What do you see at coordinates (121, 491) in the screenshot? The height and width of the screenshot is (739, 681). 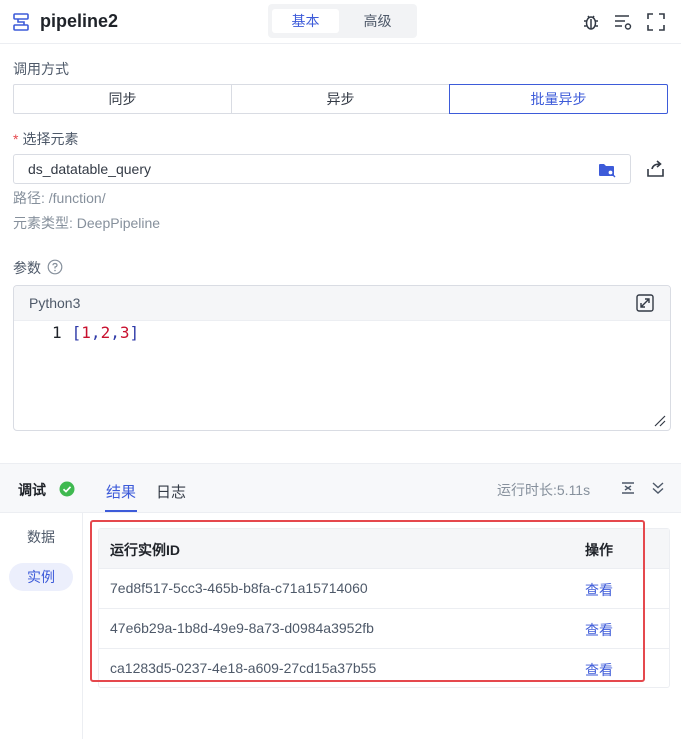 I see `tab-results: 结果` at bounding box center [121, 491].